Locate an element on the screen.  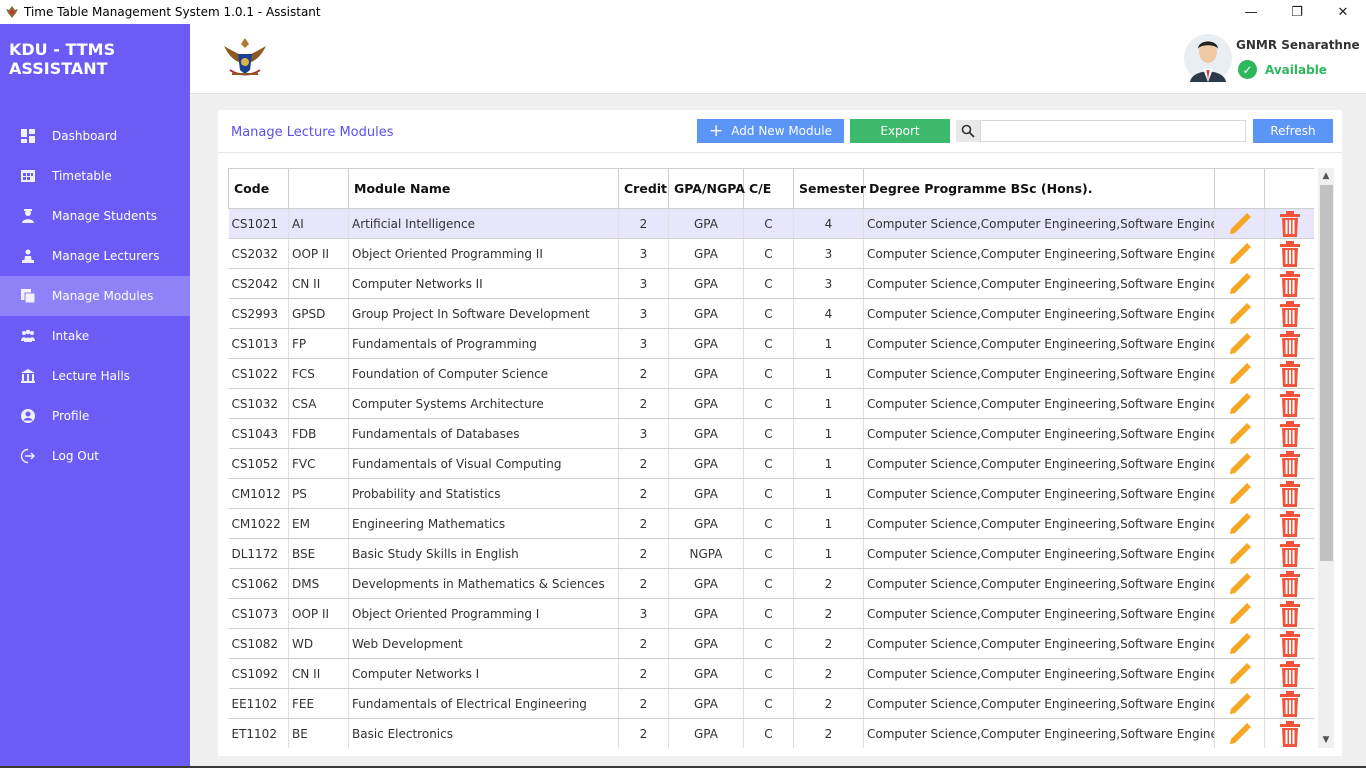
maximize-button: ❐ is located at coordinates (1297, 12).